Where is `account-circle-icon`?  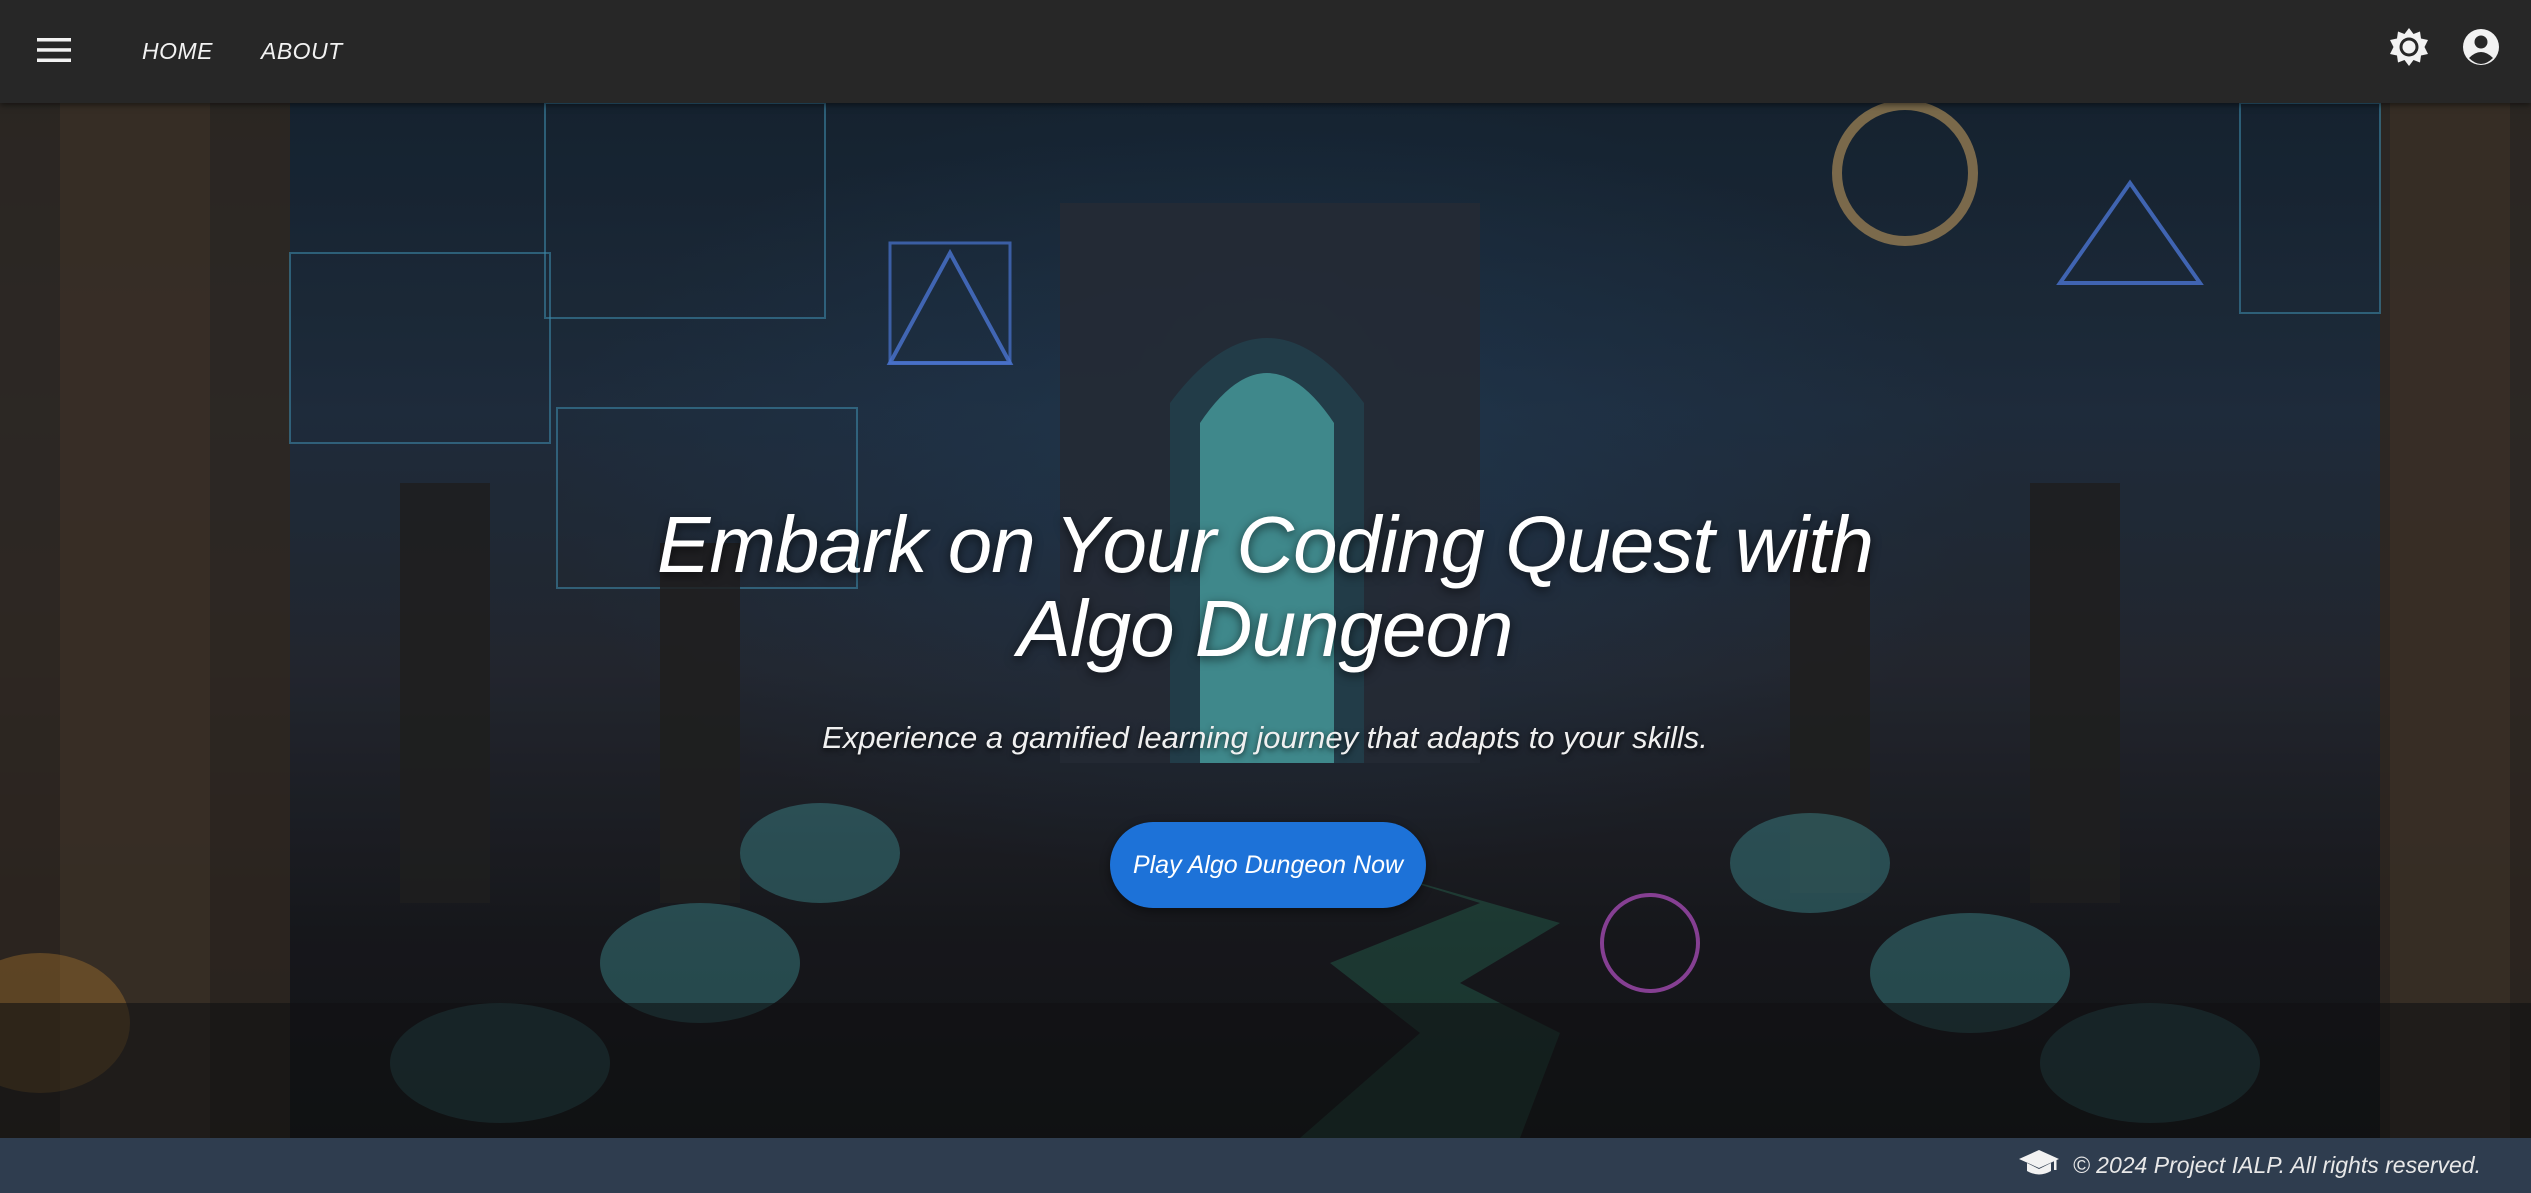 account-circle-icon is located at coordinates (2481, 47).